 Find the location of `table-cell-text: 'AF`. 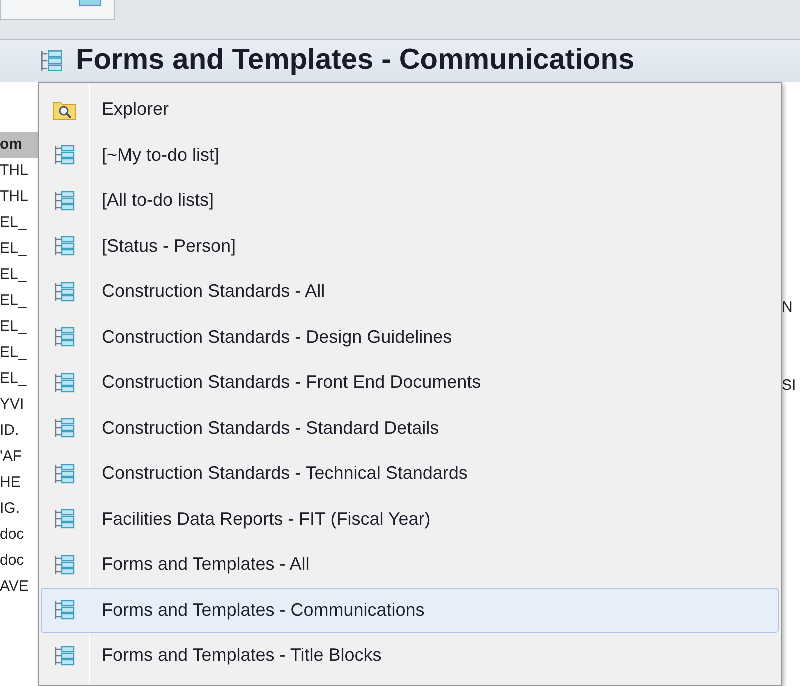

table-cell-text: 'AF is located at coordinates (12, 457).